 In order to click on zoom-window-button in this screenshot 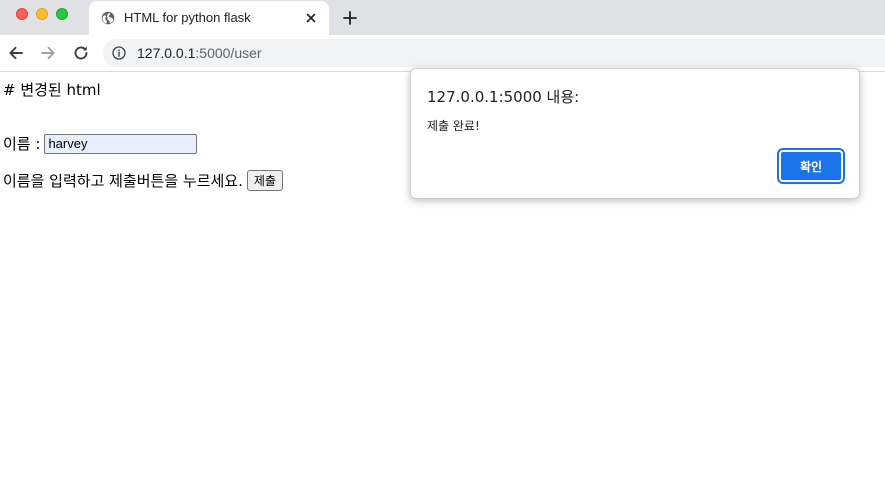, I will do `click(62, 14)`.